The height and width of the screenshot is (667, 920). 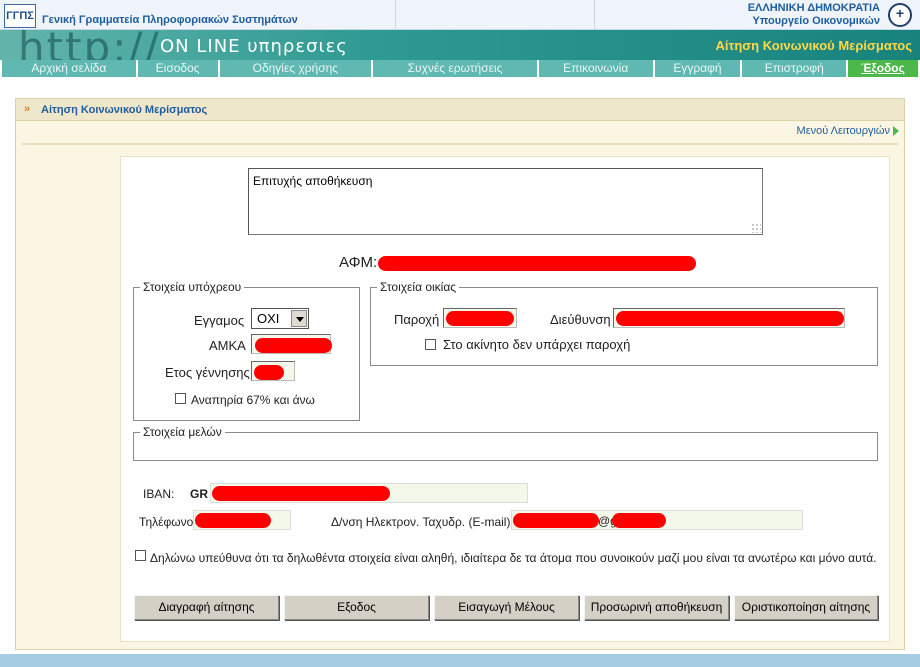 What do you see at coordinates (656, 607) in the screenshot?
I see `temporary-save-button: Προσωρινή αποθήκευση` at bounding box center [656, 607].